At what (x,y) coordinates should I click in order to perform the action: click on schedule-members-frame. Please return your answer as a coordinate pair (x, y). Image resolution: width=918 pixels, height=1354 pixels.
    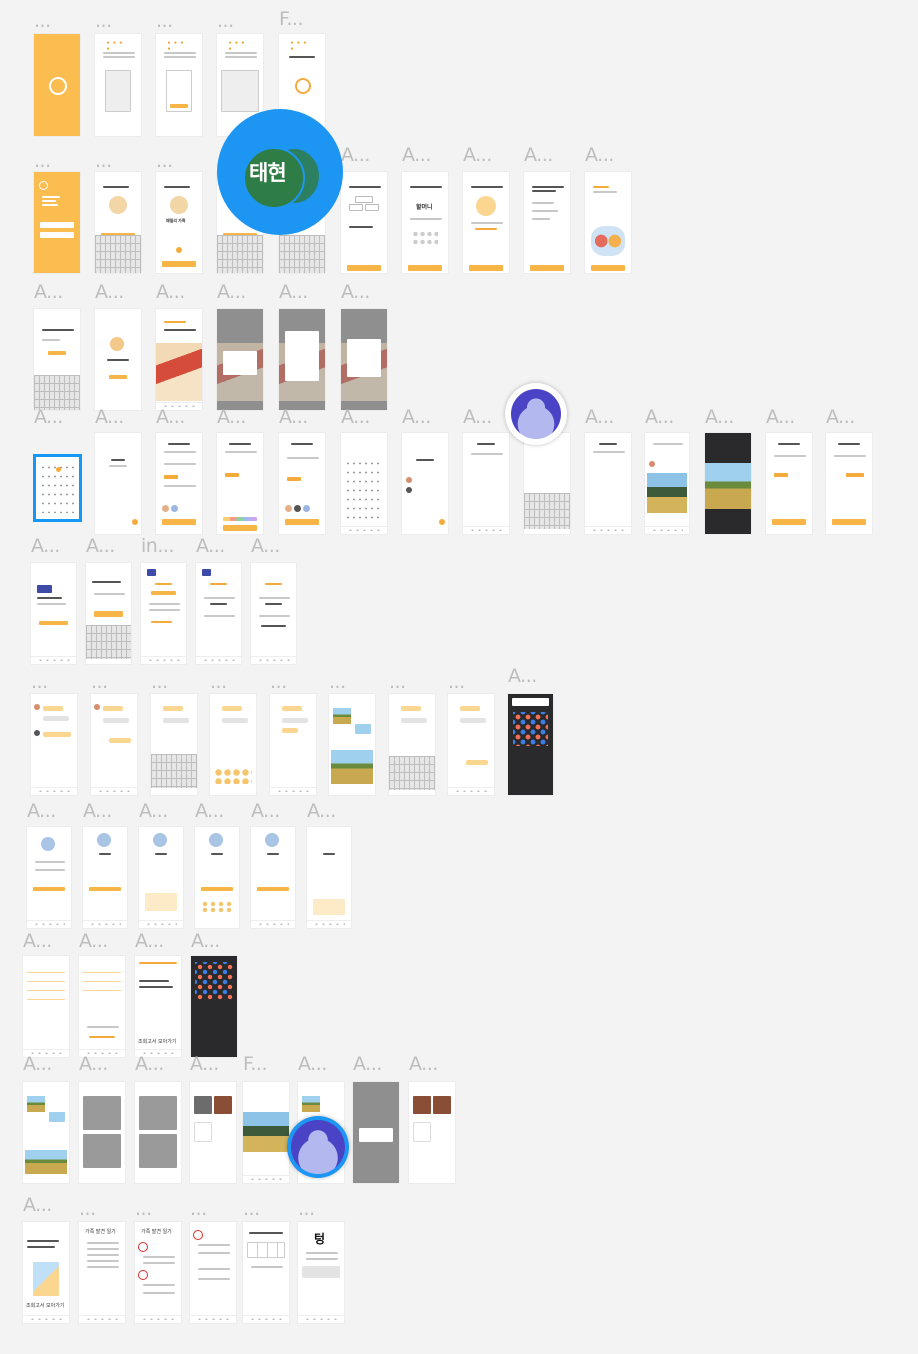
    Looking at the image, I should click on (302, 483).